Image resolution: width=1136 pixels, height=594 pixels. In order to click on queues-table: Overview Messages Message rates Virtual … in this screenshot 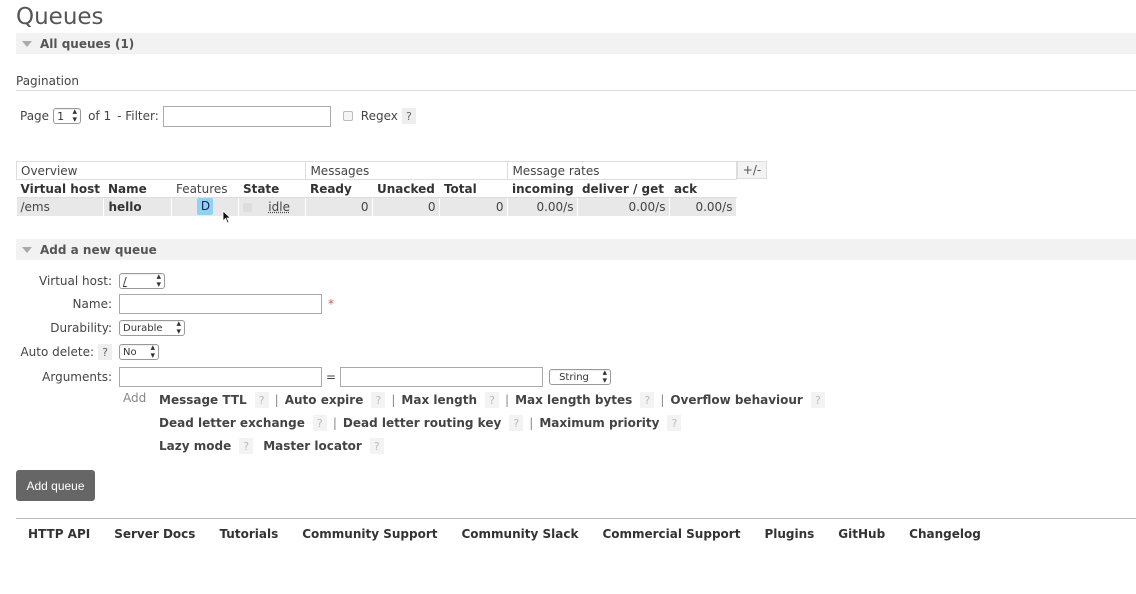, I will do `click(376, 188)`.